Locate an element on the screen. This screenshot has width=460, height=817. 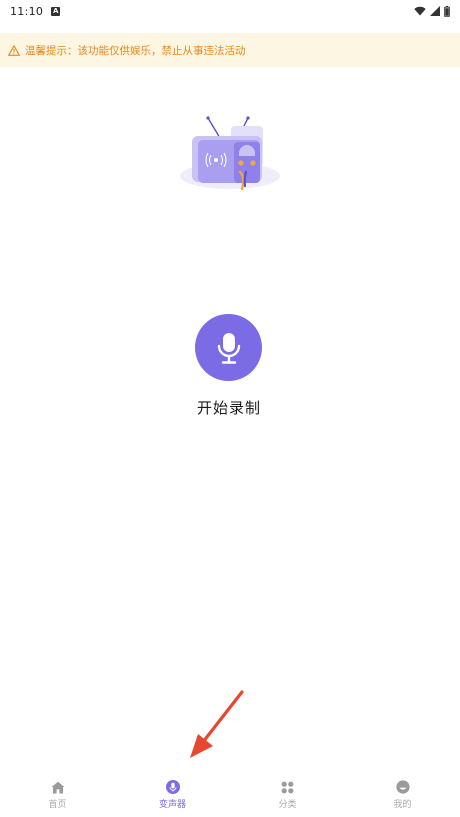
nav-item-profile: 我的 is located at coordinates (402, 792).